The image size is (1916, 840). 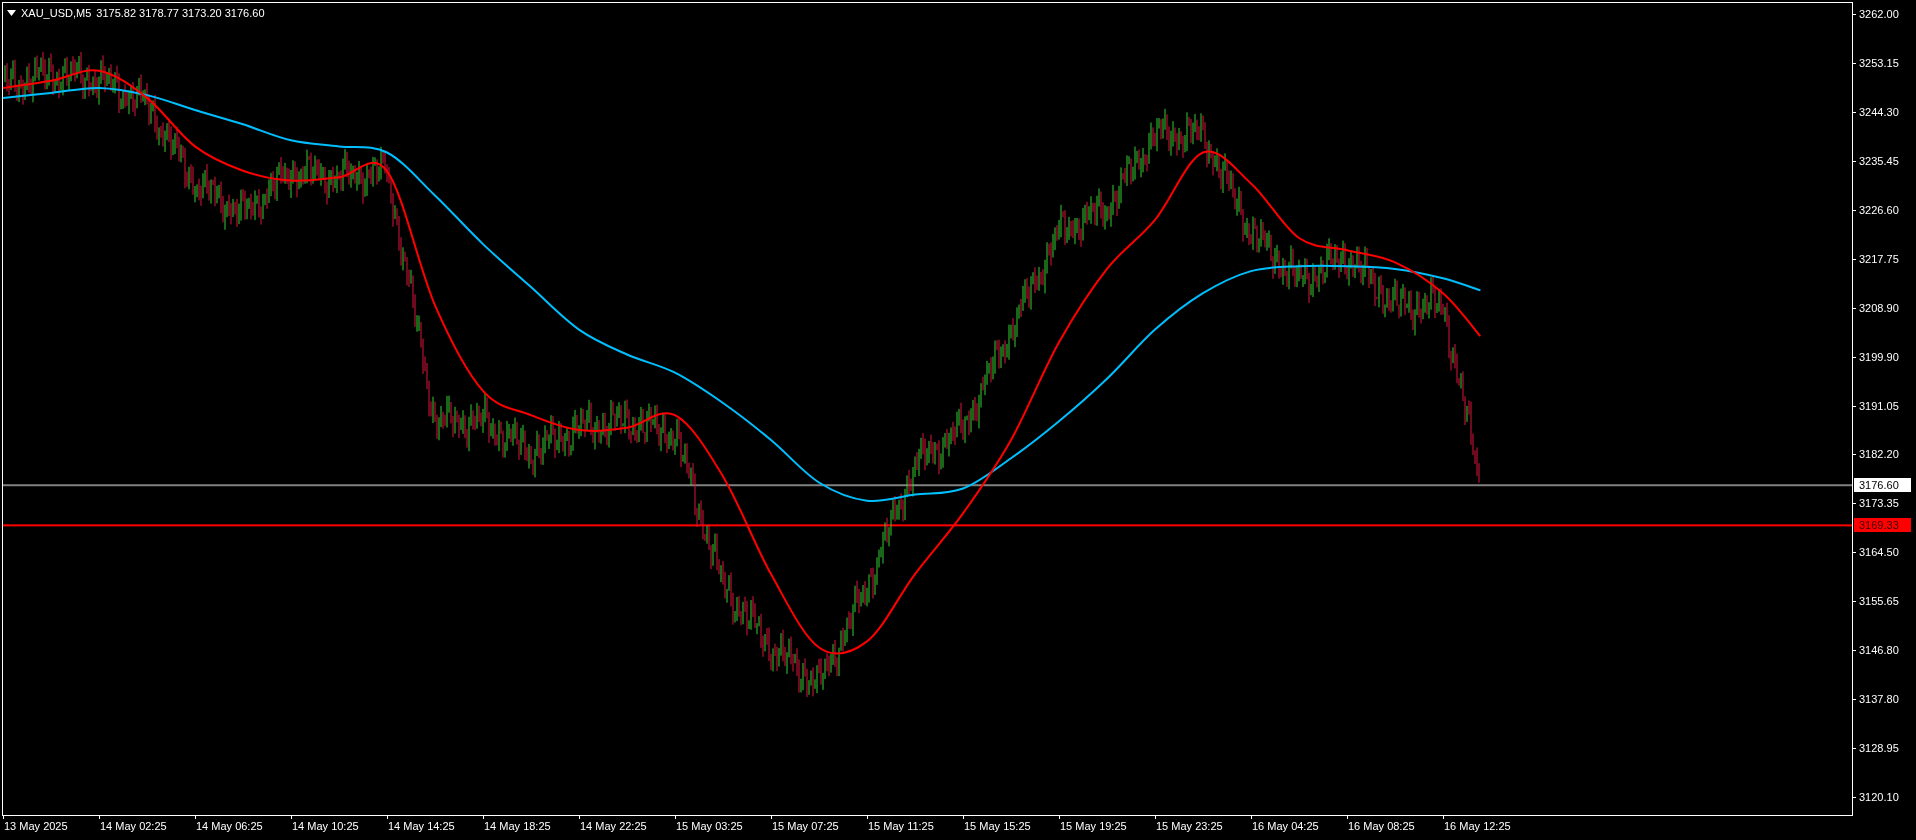 What do you see at coordinates (1093, 826) in the screenshot?
I see `time-axis-label: 15 May 19:25` at bounding box center [1093, 826].